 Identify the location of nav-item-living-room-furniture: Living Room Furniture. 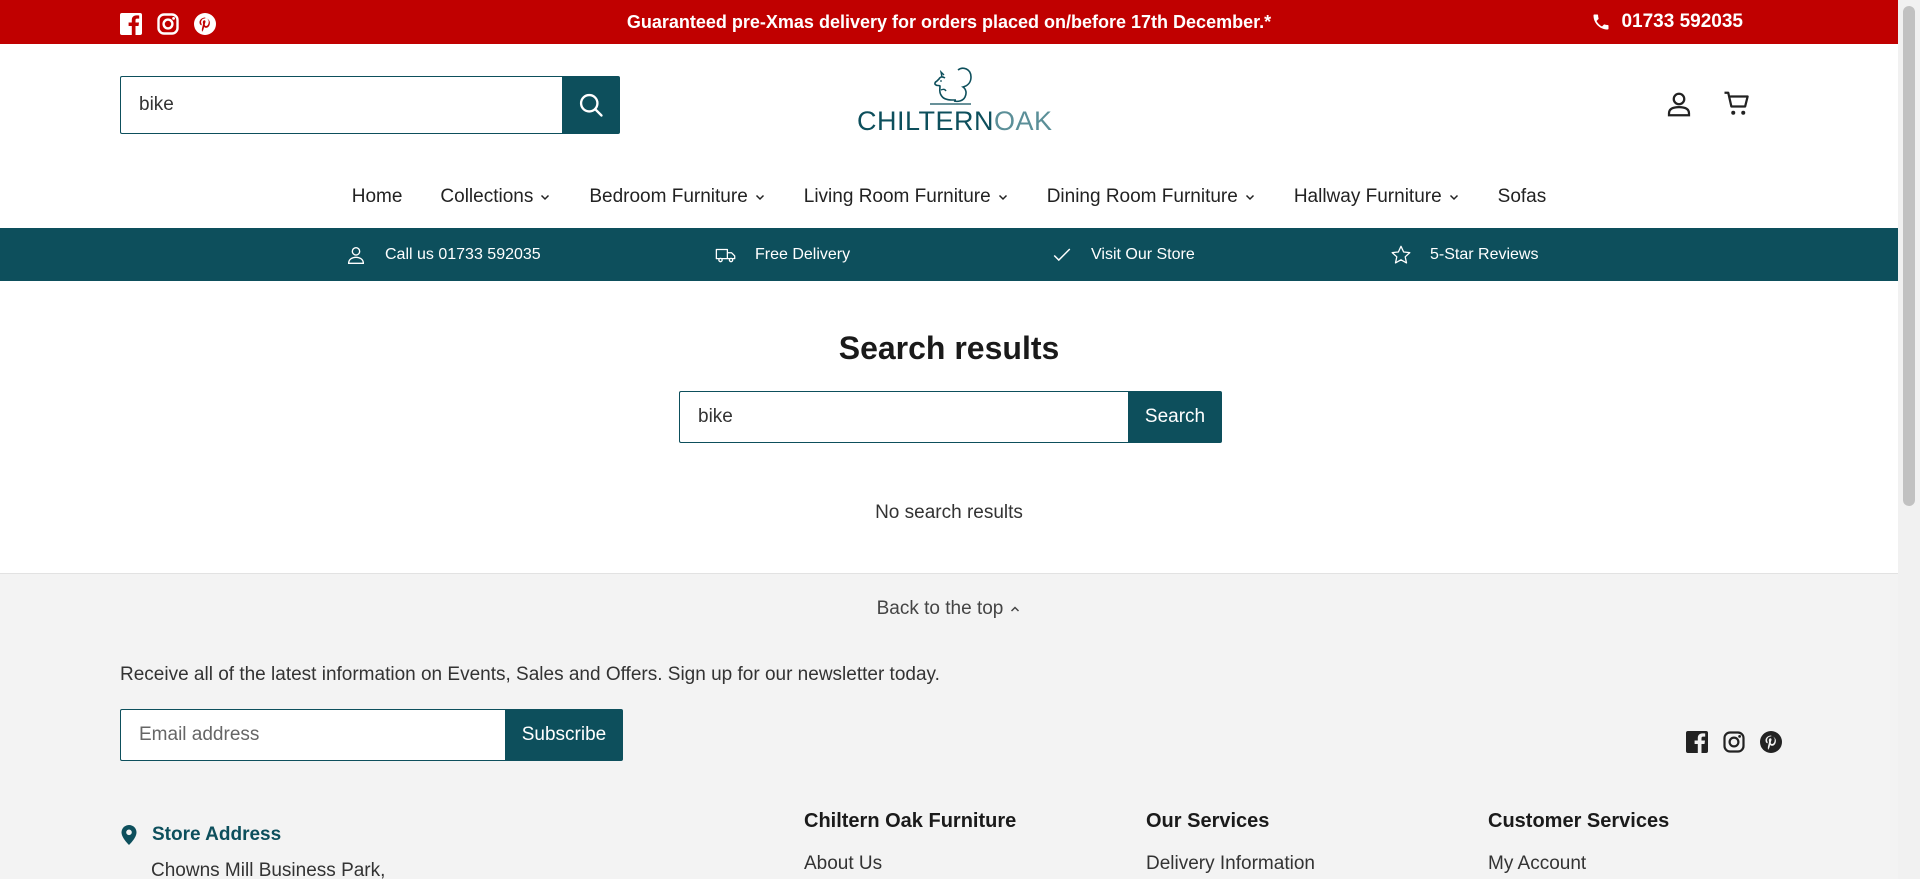
(906, 197).